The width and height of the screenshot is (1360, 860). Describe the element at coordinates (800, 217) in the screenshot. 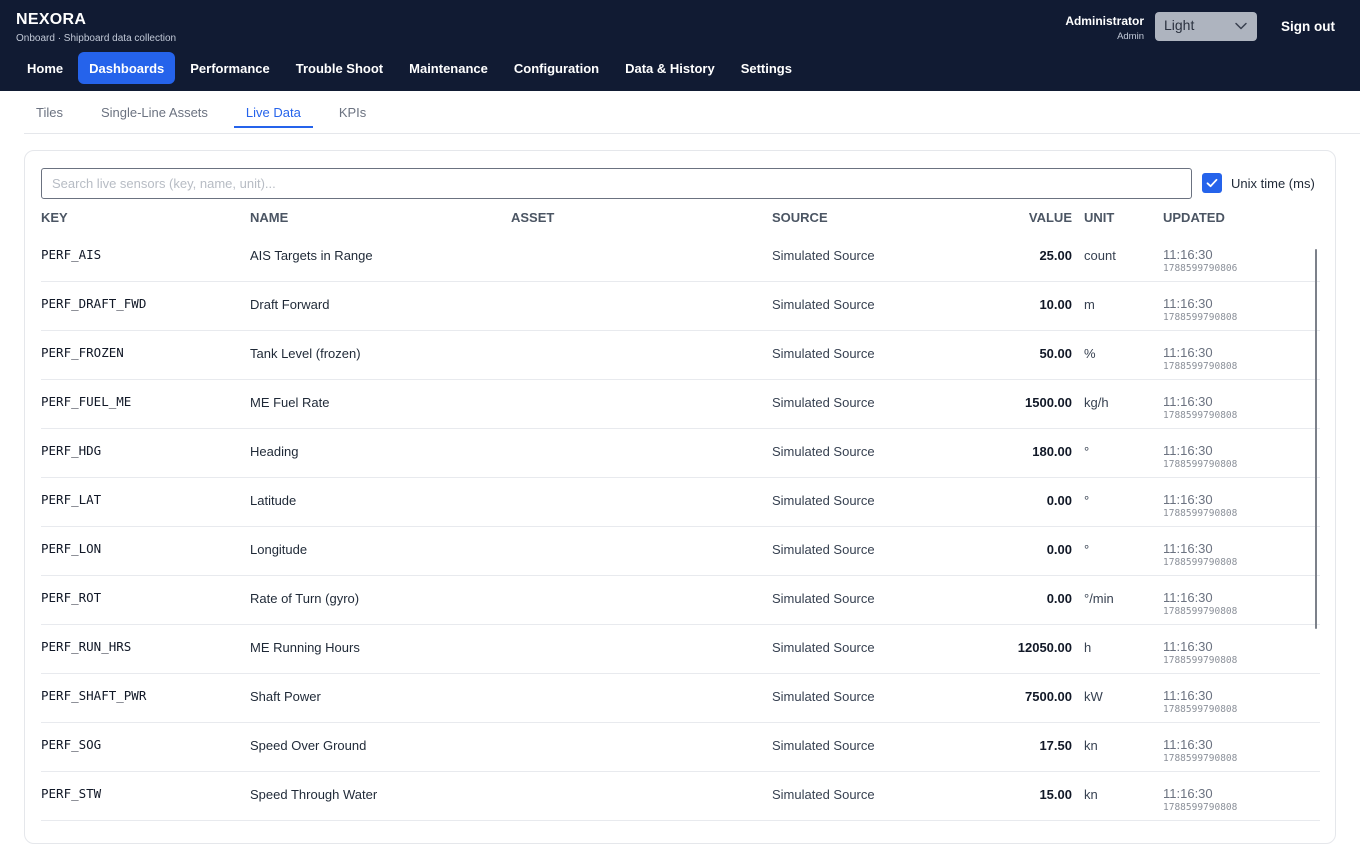

I see `column-header-source: SOURCE` at that location.